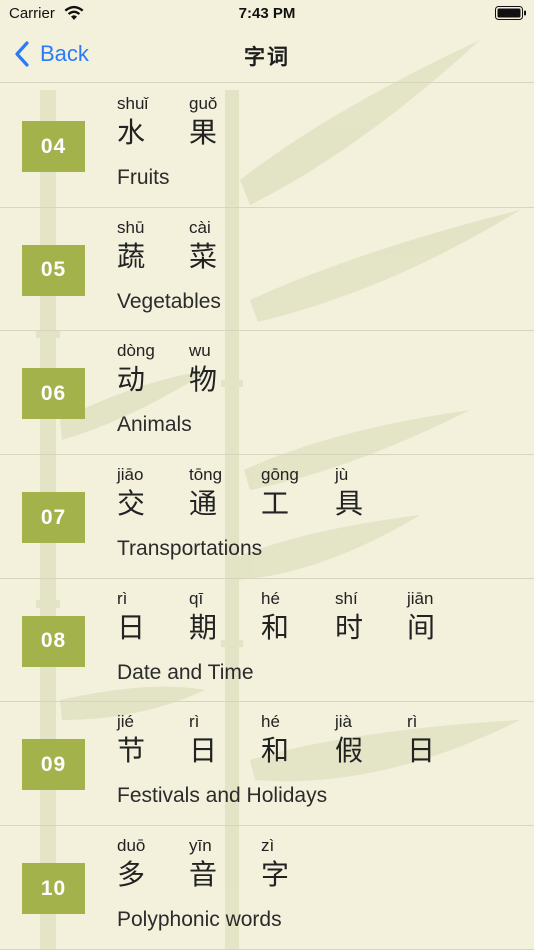 The height and width of the screenshot is (950, 534). Describe the element at coordinates (203, 256) in the screenshot. I see `hanzi-character: 菜` at that location.